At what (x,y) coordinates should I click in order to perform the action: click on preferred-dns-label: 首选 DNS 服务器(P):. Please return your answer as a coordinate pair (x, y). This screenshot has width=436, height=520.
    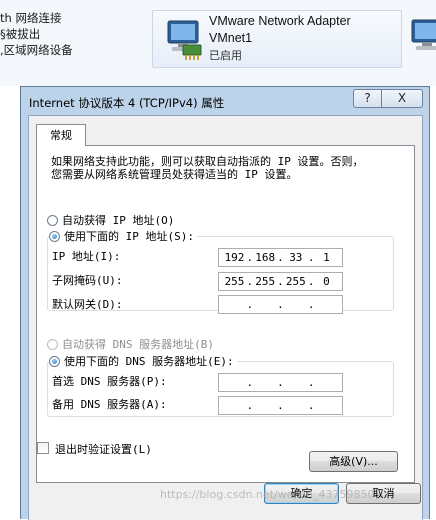
    Looking at the image, I should click on (109, 381).